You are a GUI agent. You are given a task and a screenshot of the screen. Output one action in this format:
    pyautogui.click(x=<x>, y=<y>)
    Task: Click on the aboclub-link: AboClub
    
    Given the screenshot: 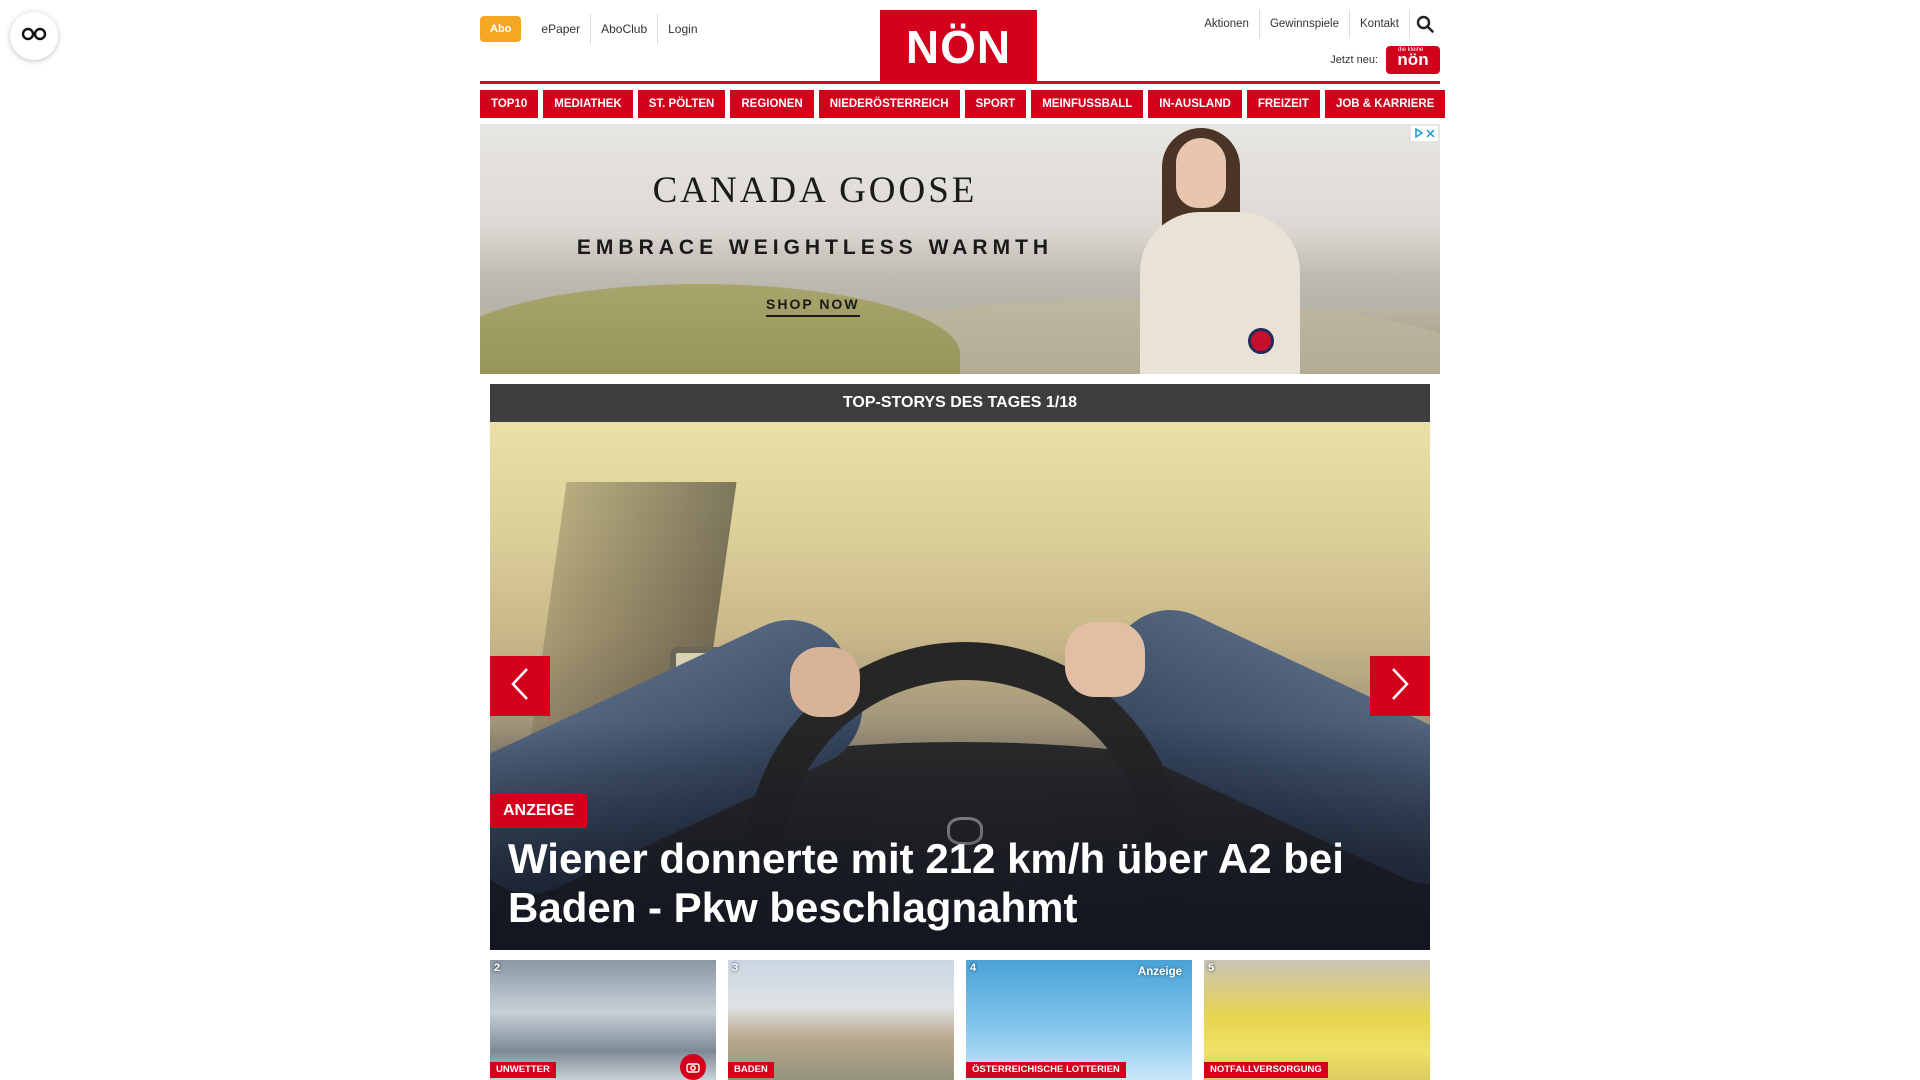 What is the action you would take?
    pyautogui.click(x=625, y=29)
    